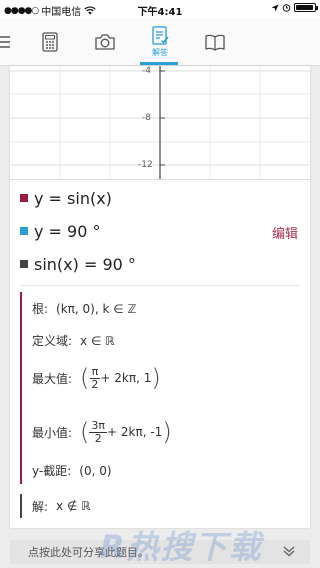 The width and height of the screenshot is (320, 568). What do you see at coordinates (96, 308) in the screenshot?
I see `roots-value: (kπ, 0), k ∈ ℤ` at bounding box center [96, 308].